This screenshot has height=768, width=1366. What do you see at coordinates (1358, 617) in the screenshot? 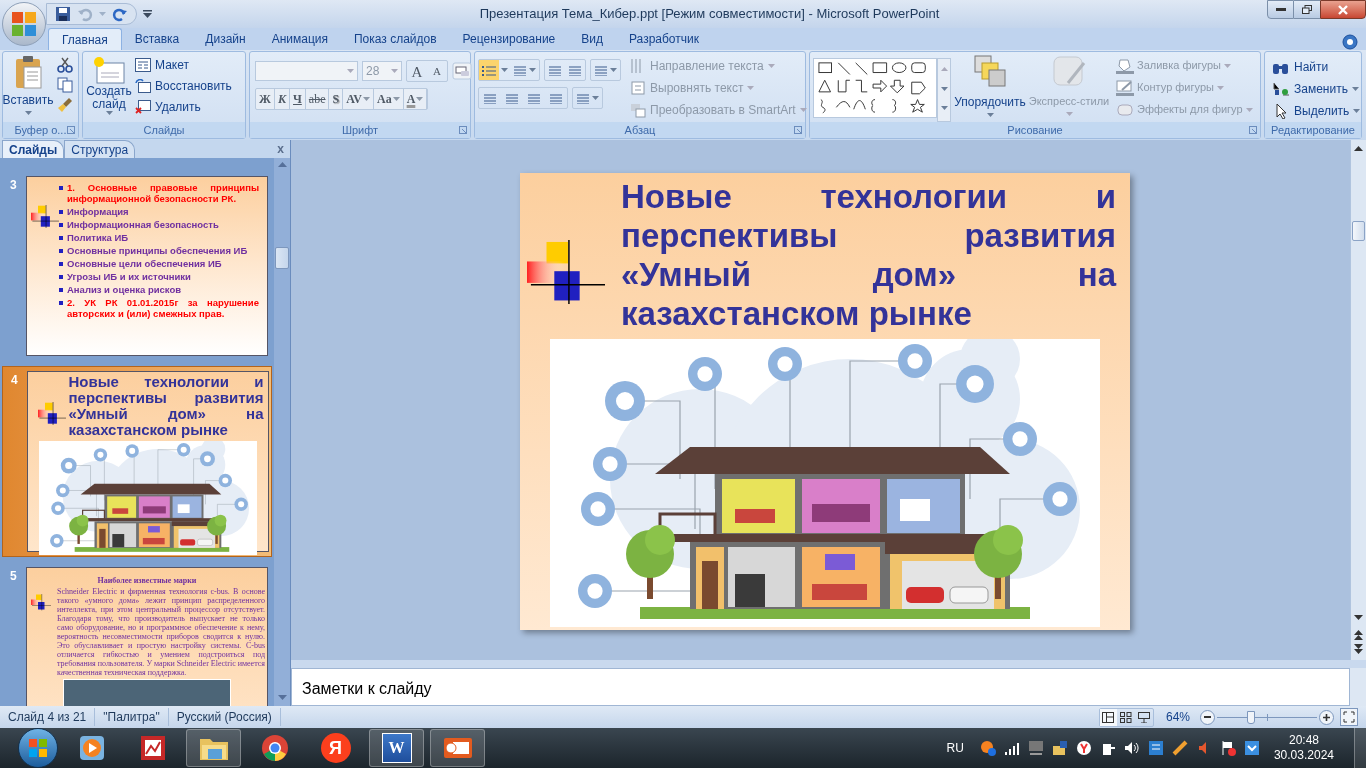
I see `down-arrow-icon` at bounding box center [1358, 617].